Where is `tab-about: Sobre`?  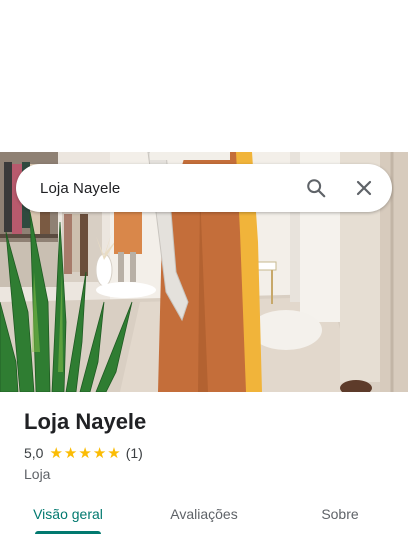
tab-about: Sobre is located at coordinates (340, 514).